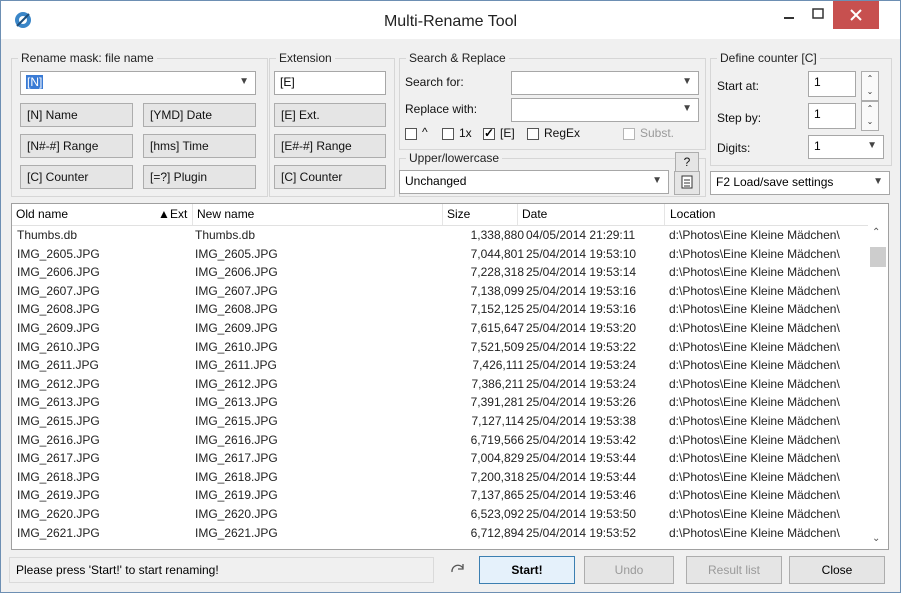 Image resolution: width=901 pixels, height=593 pixels. I want to click on old-name-cell: IMG_2617.JPG, so click(58, 458).